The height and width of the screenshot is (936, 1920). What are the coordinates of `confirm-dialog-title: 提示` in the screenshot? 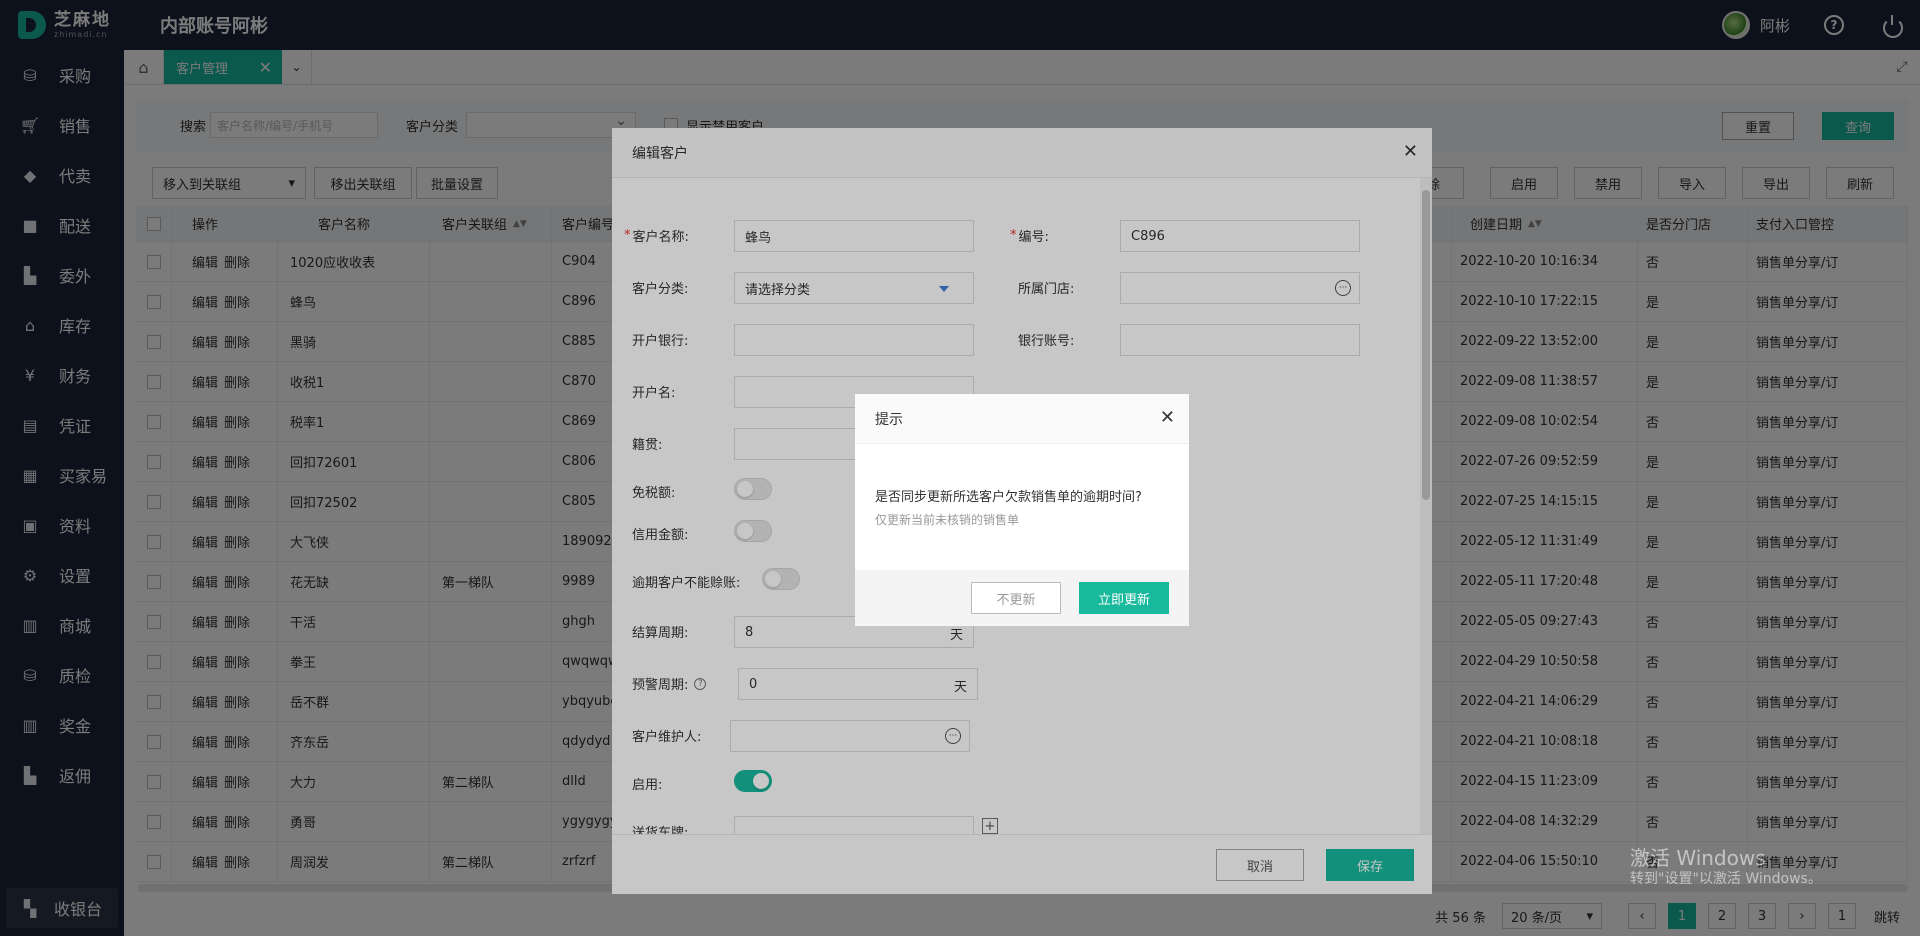 It's located at (889, 419).